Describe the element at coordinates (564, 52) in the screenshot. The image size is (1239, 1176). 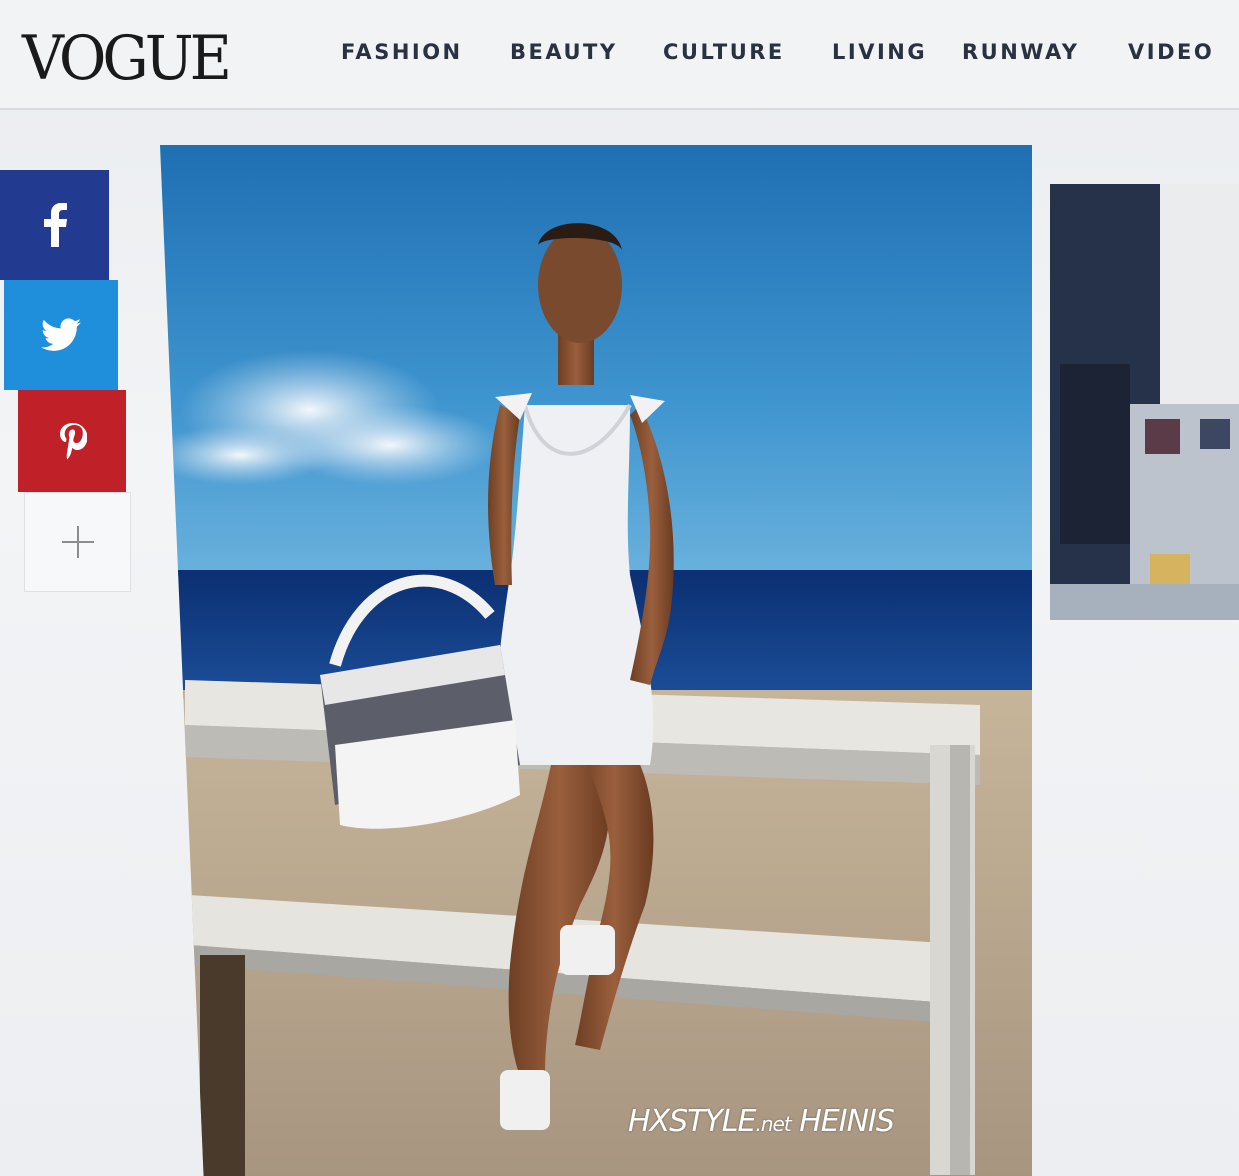
I see `nav-beauty: BEAUTY` at that location.